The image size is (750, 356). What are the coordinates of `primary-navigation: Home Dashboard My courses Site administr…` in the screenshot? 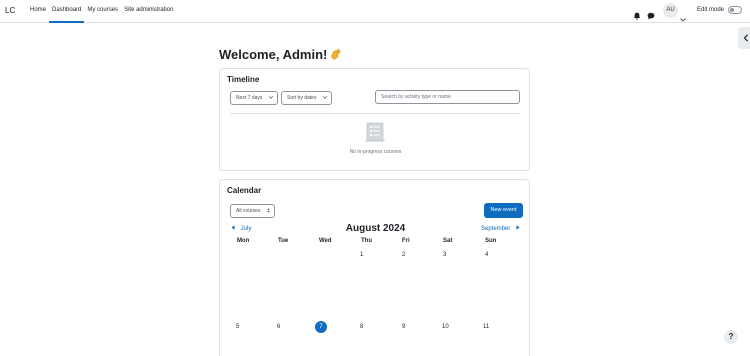 It's located at (101, 11).